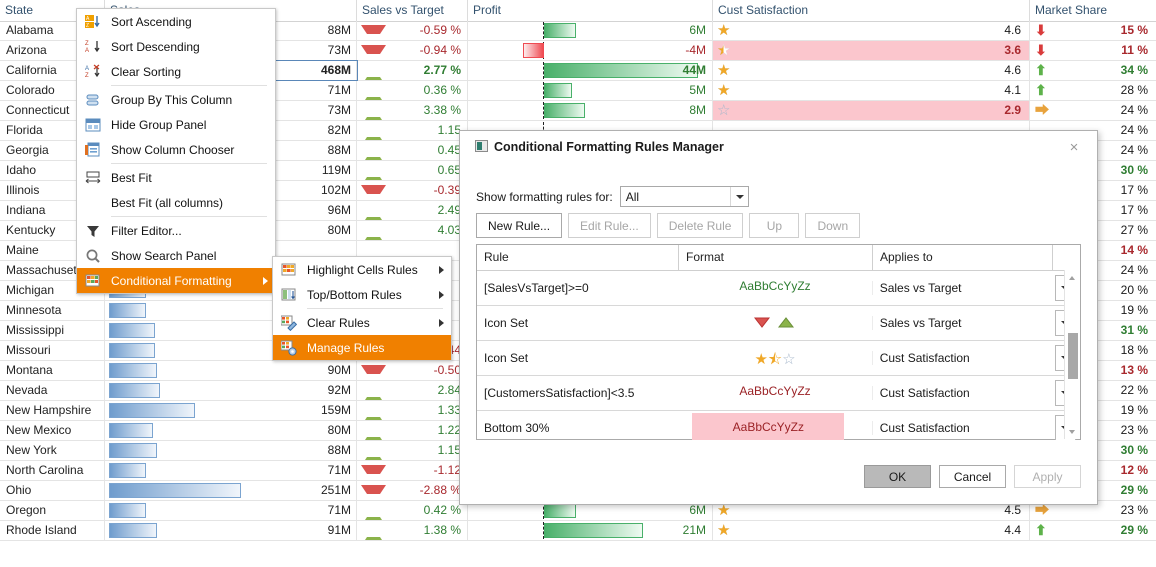 Image resolution: width=1156 pixels, height=567 pixels. I want to click on cell-state: New York, so click(52, 450).